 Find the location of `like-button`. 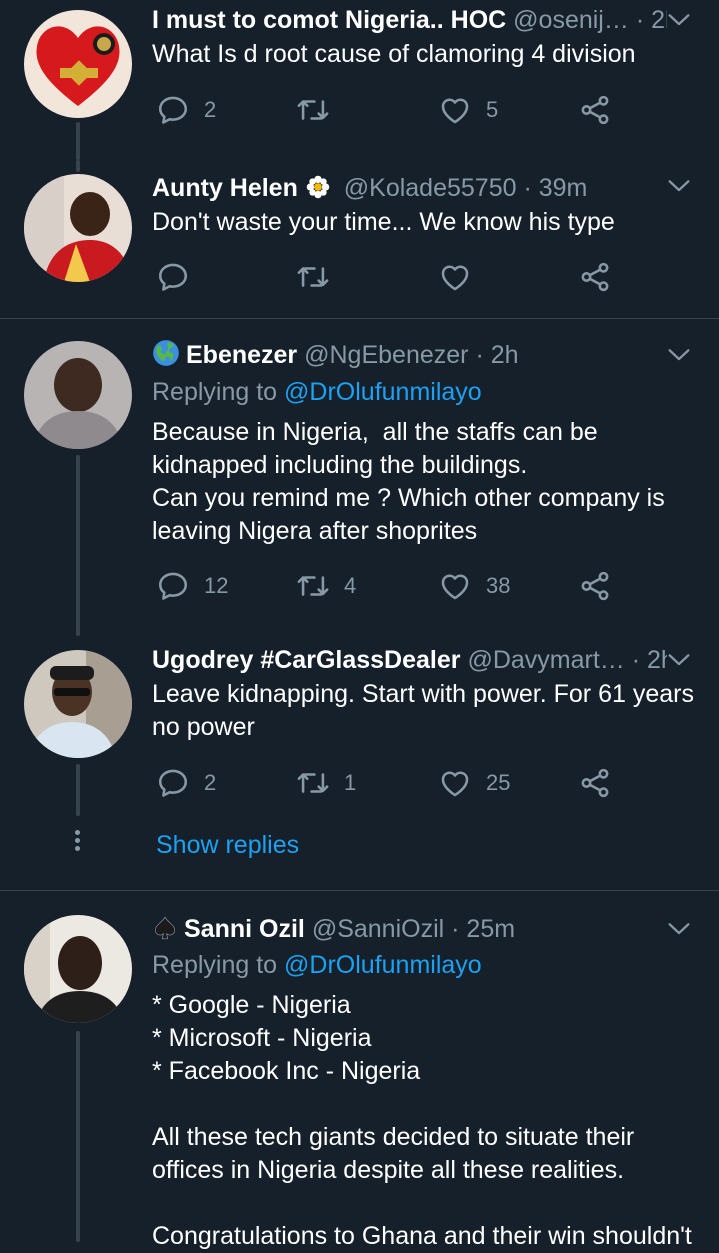

like-button is located at coordinates (462, 277).